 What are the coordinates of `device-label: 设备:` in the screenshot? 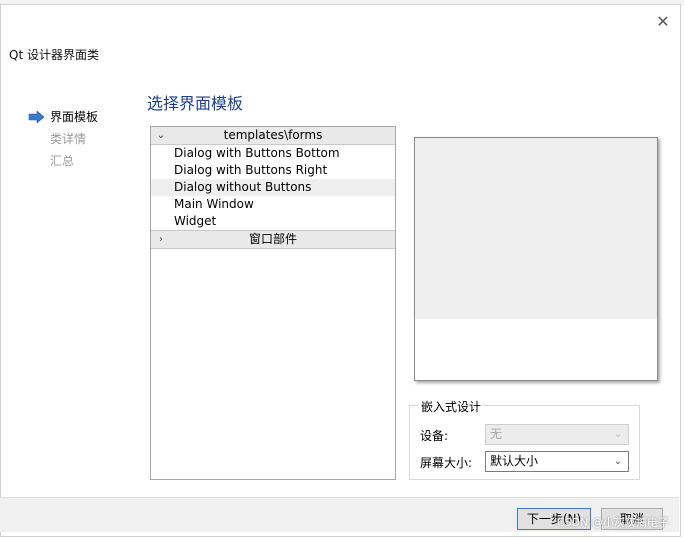 It's located at (434, 436).